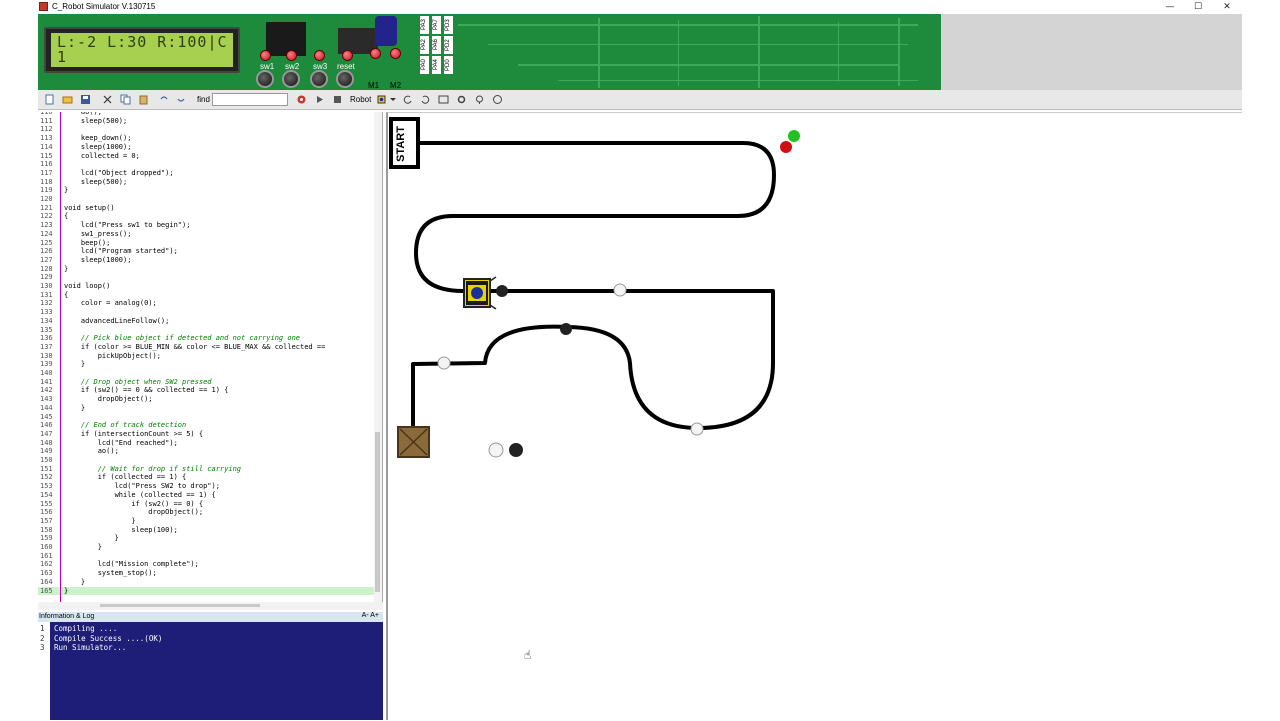 The width and height of the screenshot is (1280, 721). What do you see at coordinates (210, 295) in the screenshot?
I see `code-line: 131 {` at bounding box center [210, 295].